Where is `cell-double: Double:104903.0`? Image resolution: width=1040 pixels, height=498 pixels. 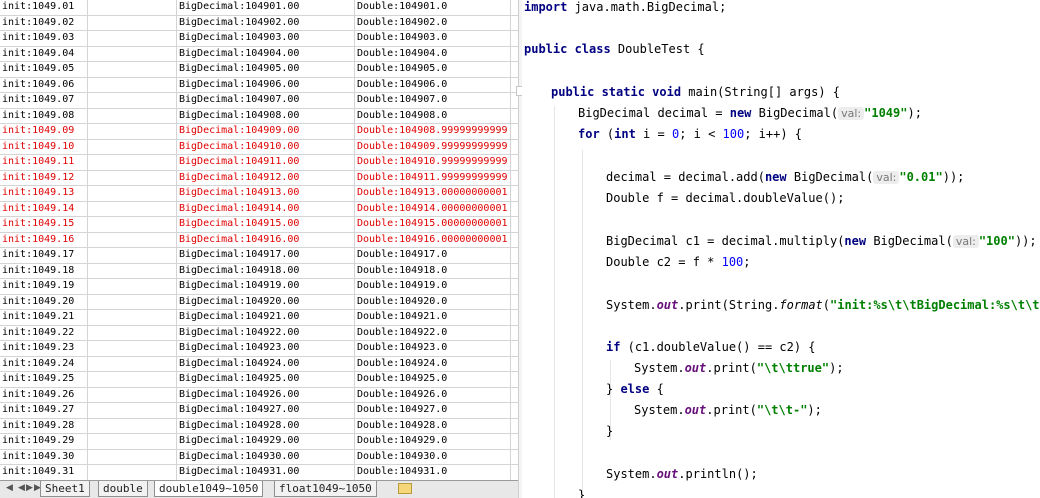 cell-double: Double:104903.0 is located at coordinates (433, 38).